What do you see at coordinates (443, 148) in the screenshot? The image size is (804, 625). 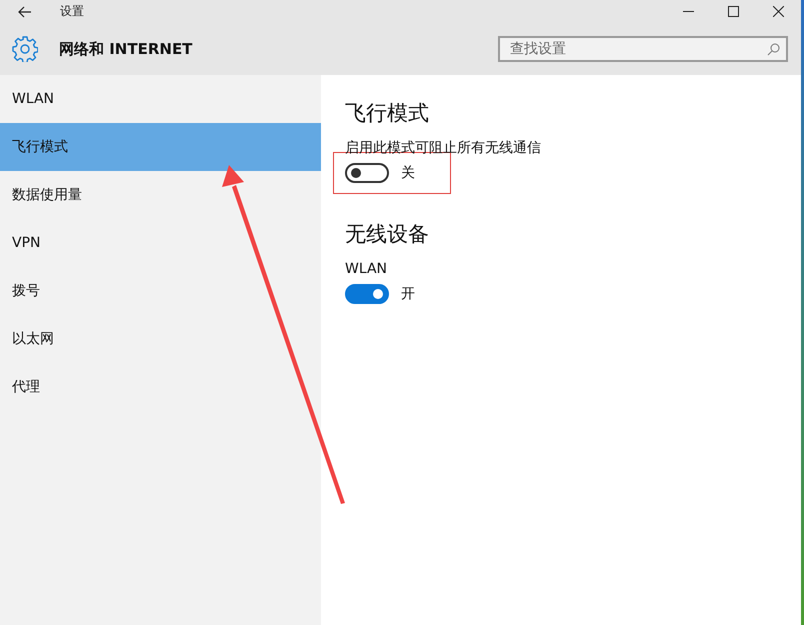 I see `setting-label: 启用此模式可阻止所有无线通信` at bounding box center [443, 148].